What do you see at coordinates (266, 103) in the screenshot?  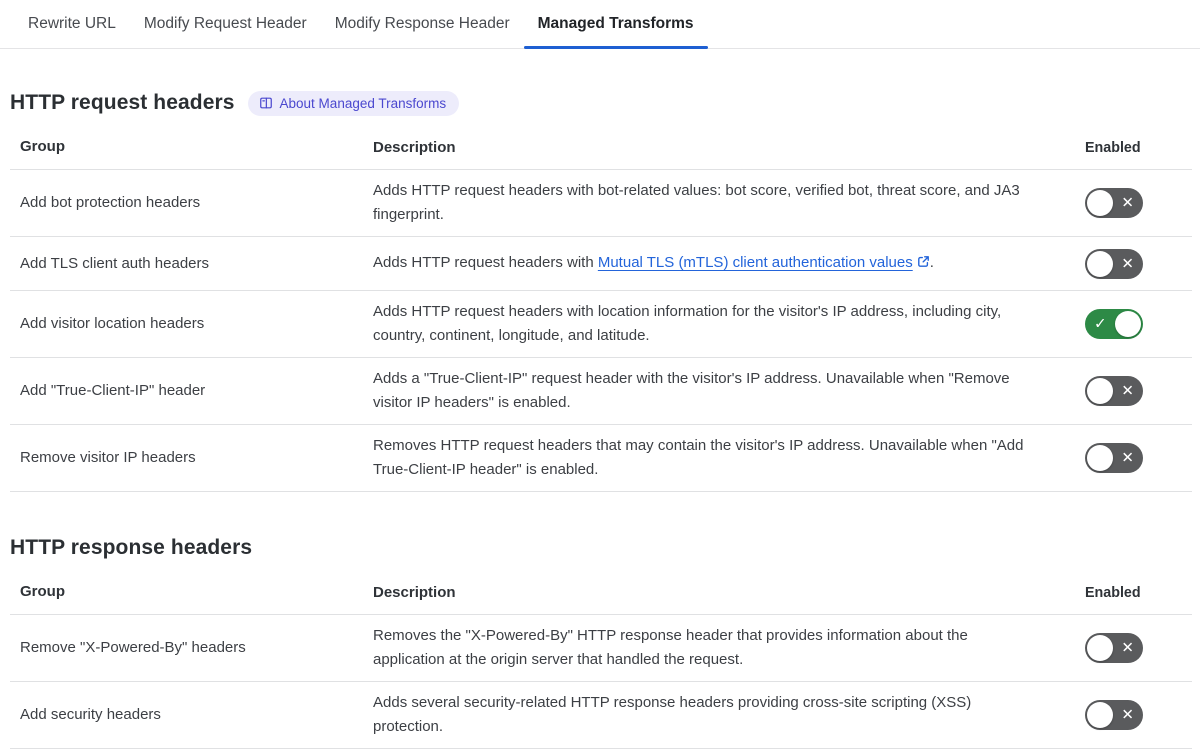 I see `book-icon` at bounding box center [266, 103].